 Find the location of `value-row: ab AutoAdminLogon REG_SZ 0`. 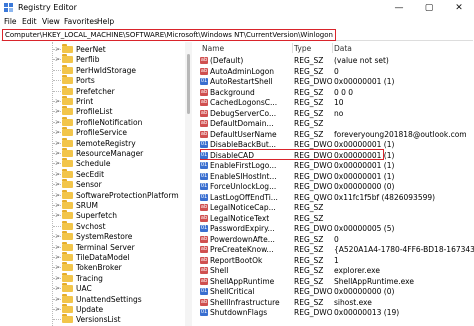

value-row: ab AutoAdminLogon REG_SZ 0 is located at coordinates (335, 71).